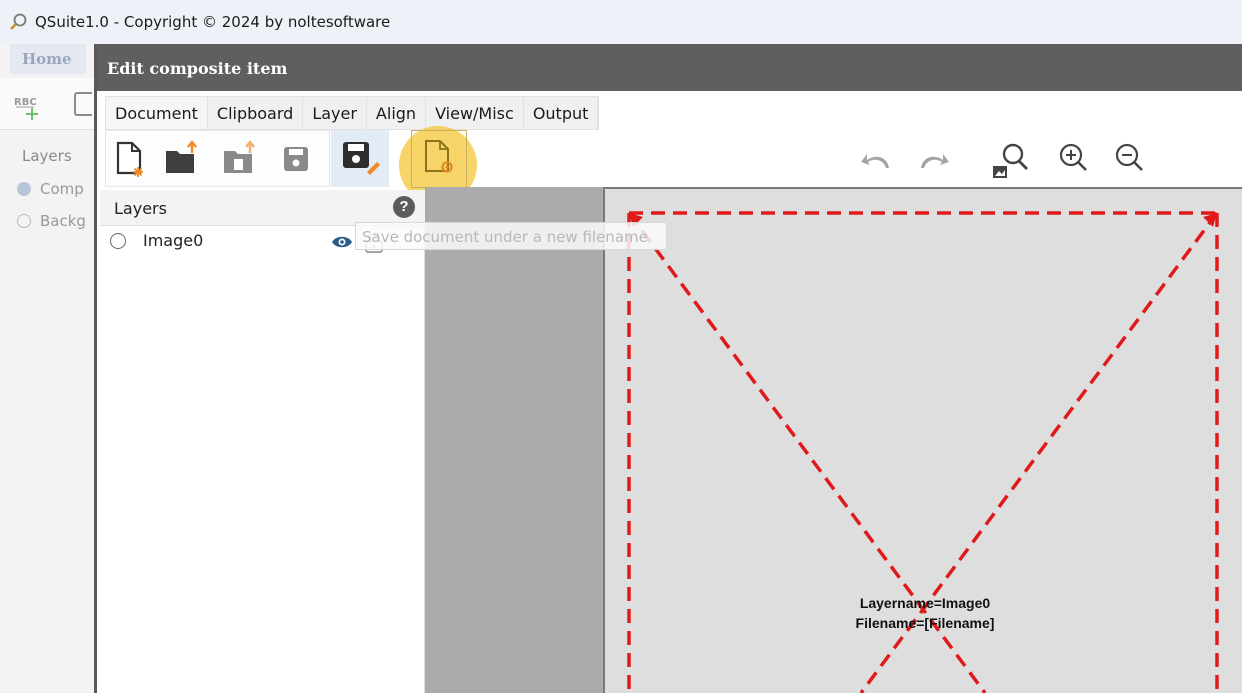 The width and height of the screenshot is (1242, 693). What do you see at coordinates (24, 221) in the screenshot?
I see `radio-icon` at bounding box center [24, 221].